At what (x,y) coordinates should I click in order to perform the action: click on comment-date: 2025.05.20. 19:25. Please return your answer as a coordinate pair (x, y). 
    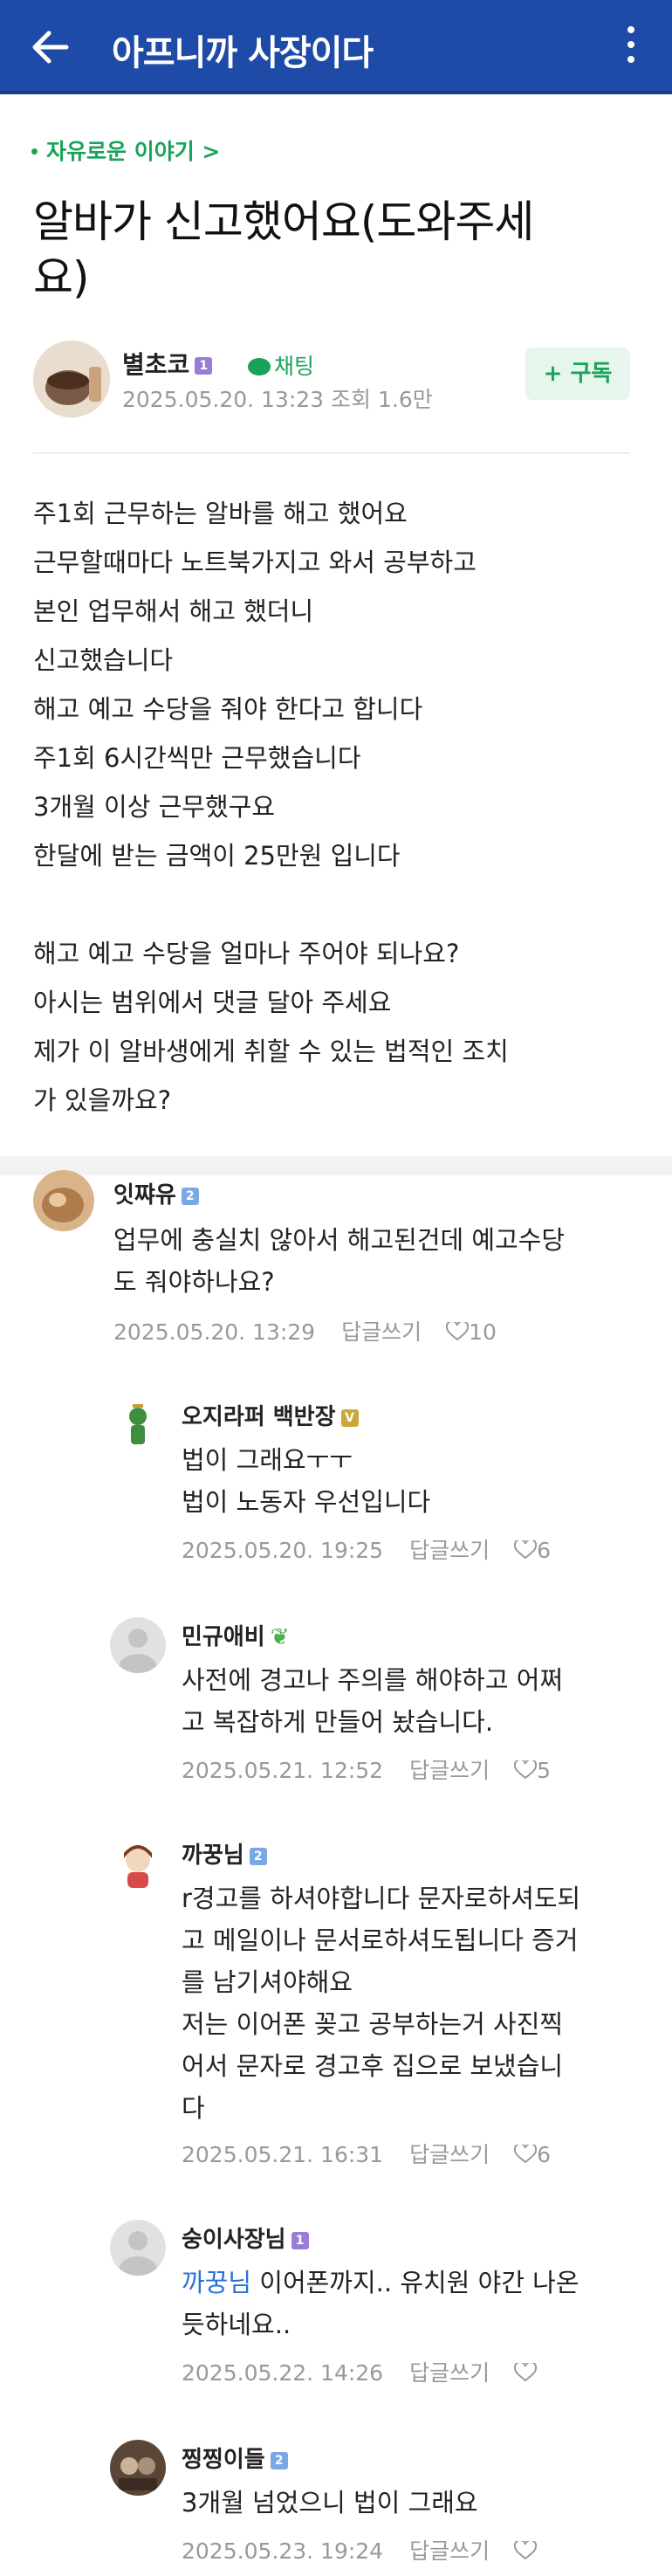
    Looking at the image, I should click on (283, 1550).